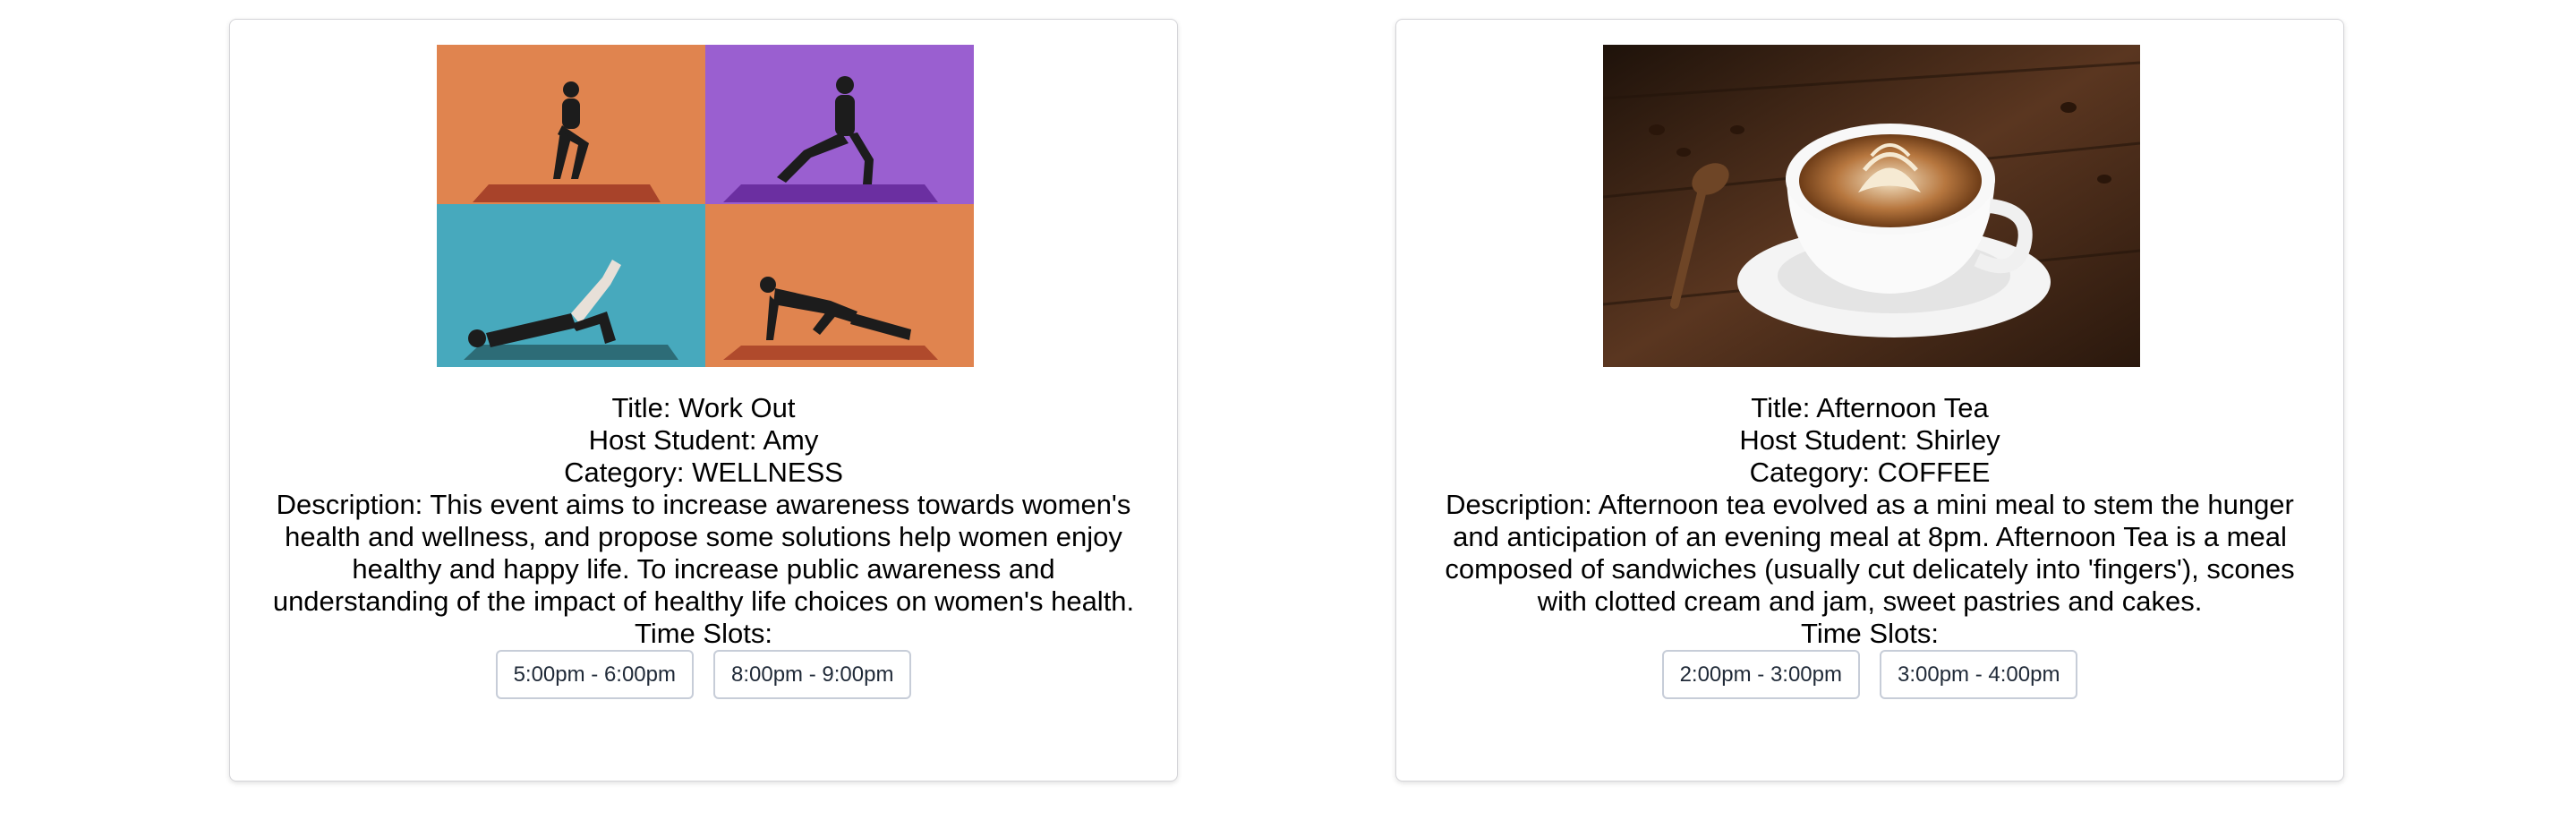 This screenshot has height=820, width=2576. What do you see at coordinates (1902, 407) in the screenshot?
I see `event-title: Afternoon Tea` at bounding box center [1902, 407].